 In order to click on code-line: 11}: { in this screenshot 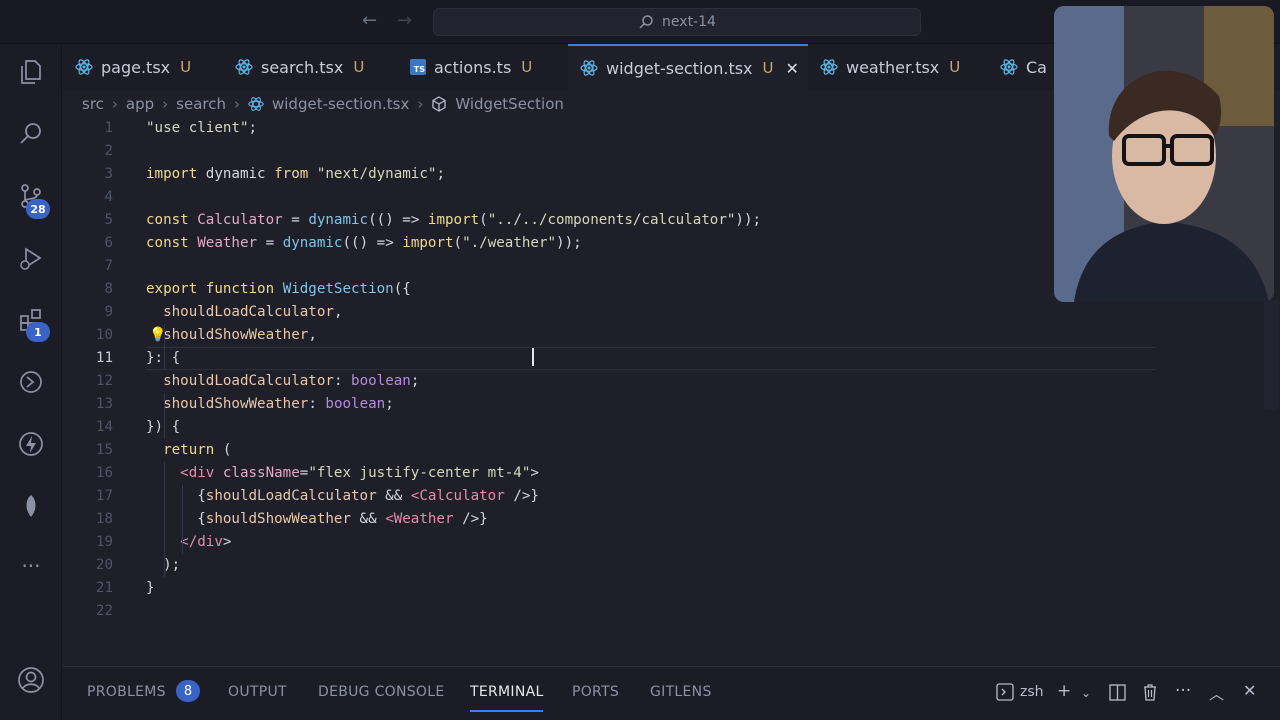, I will do `click(663, 358)`.